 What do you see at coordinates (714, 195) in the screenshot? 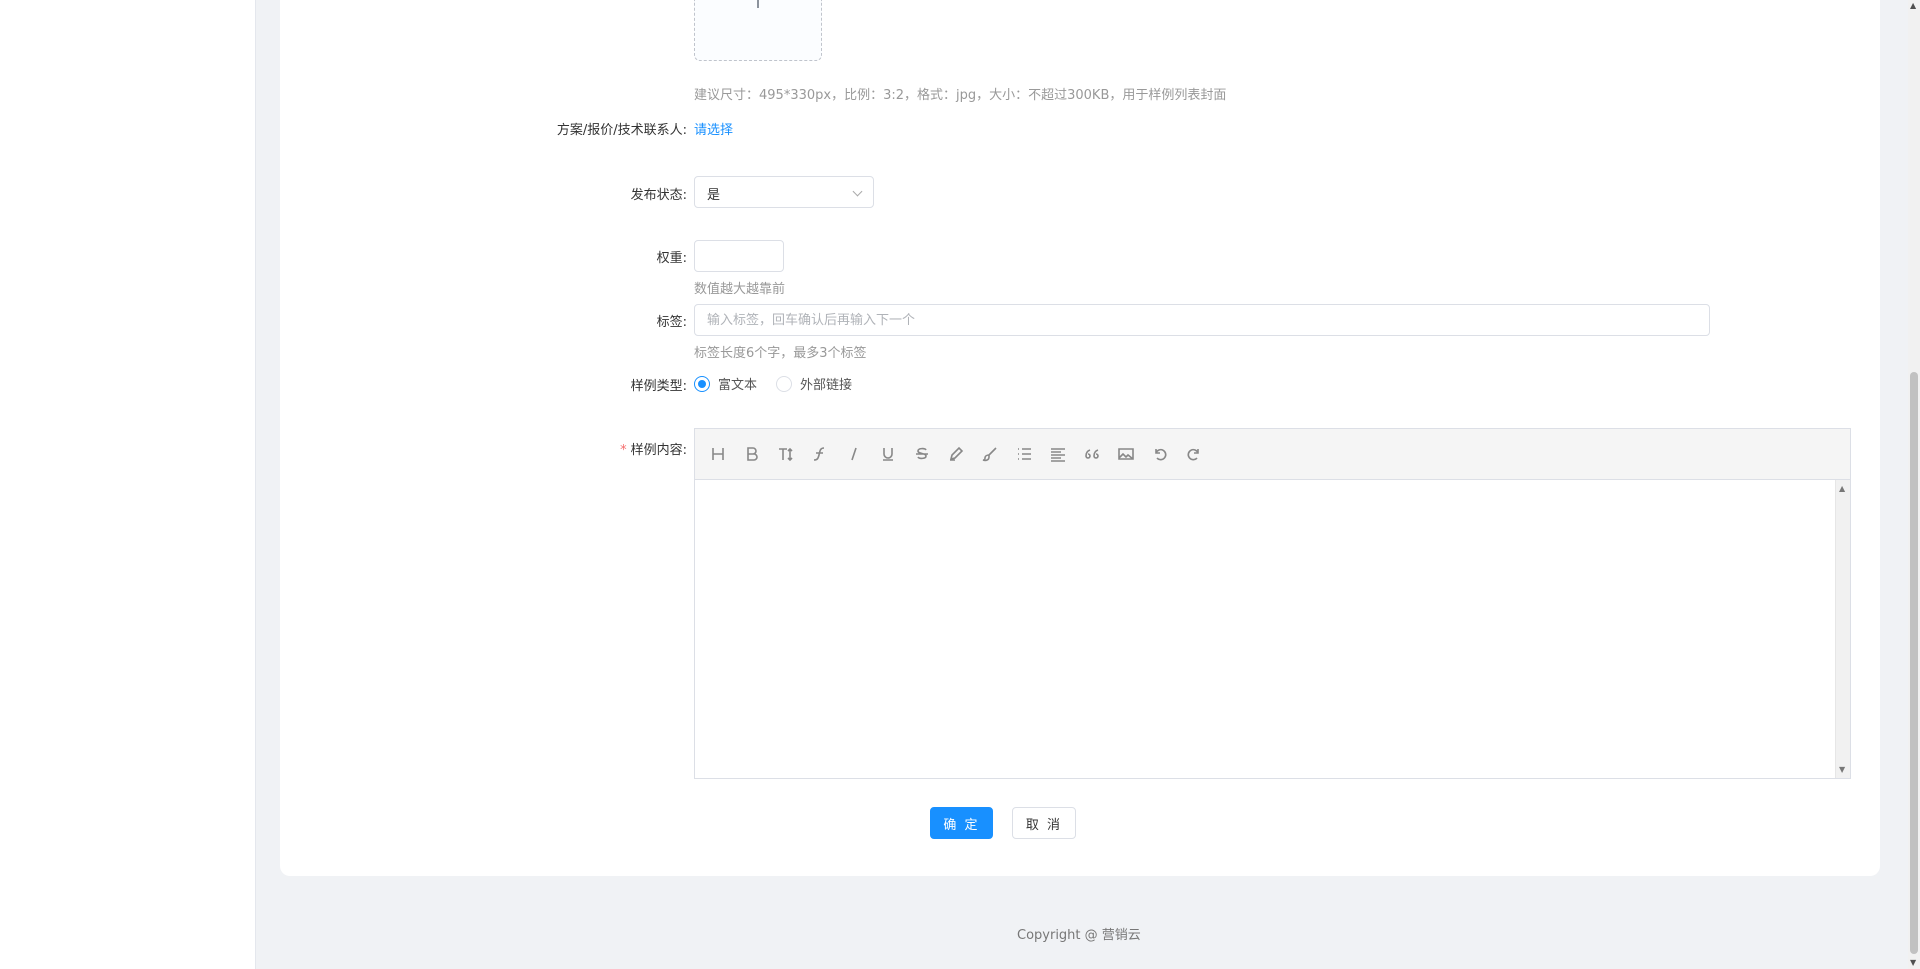
I see `publish-status-value: 是` at bounding box center [714, 195].